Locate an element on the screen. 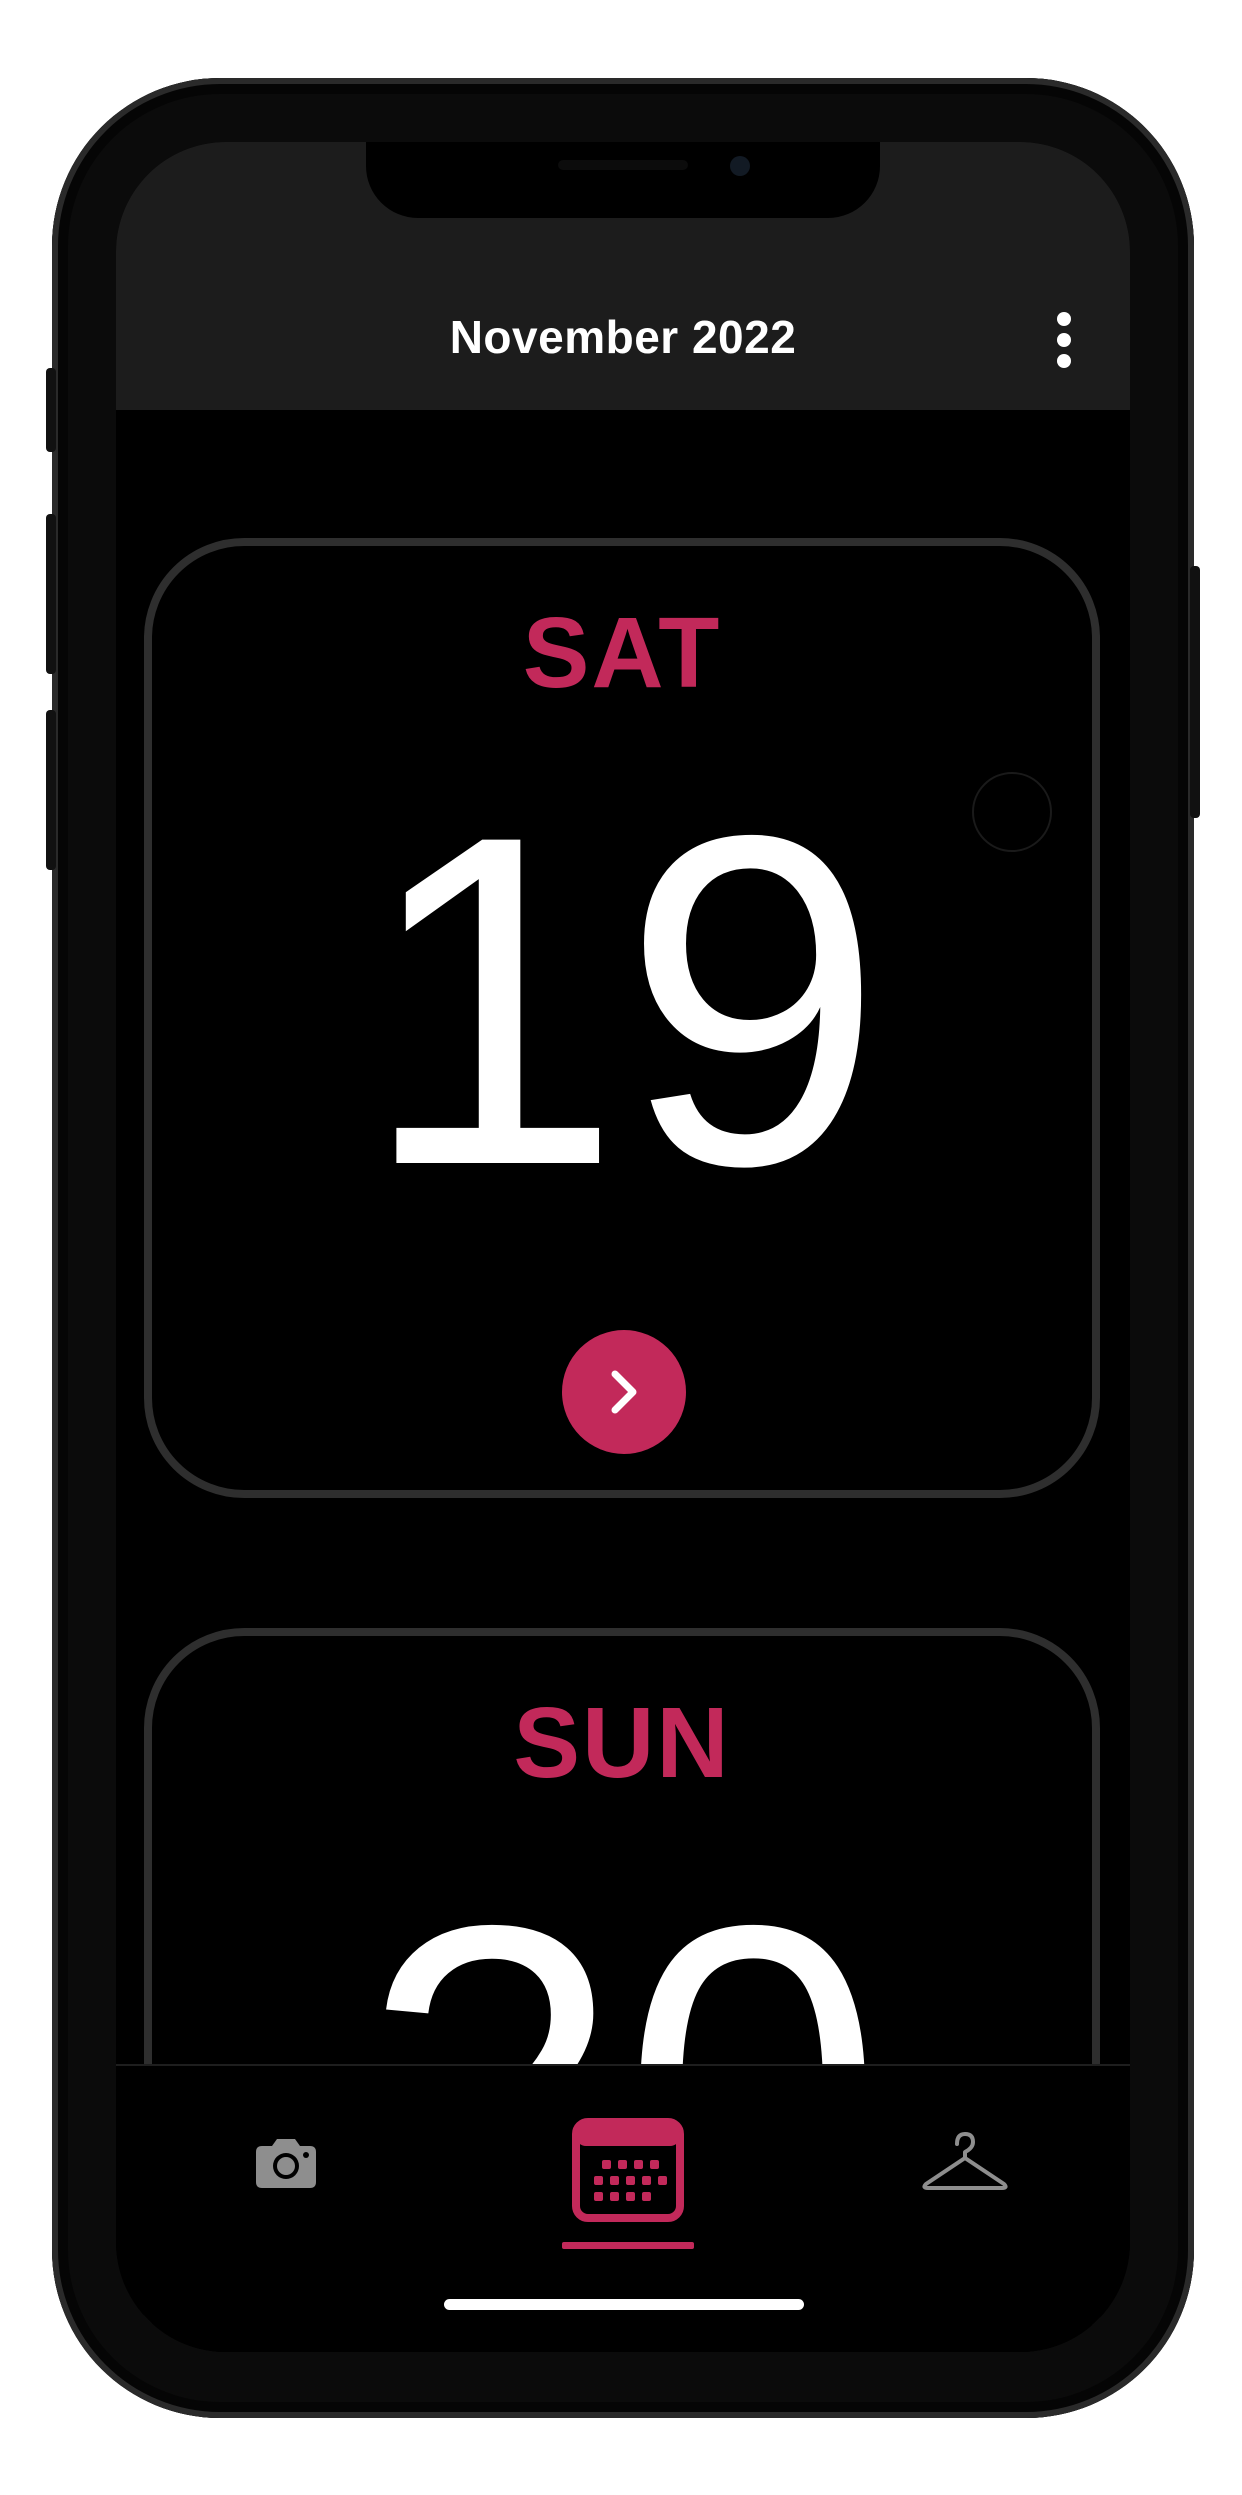 Image resolution: width=1242 pixels, height=2495 pixels. active-tab-indicator is located at coordinates (628, 2245).